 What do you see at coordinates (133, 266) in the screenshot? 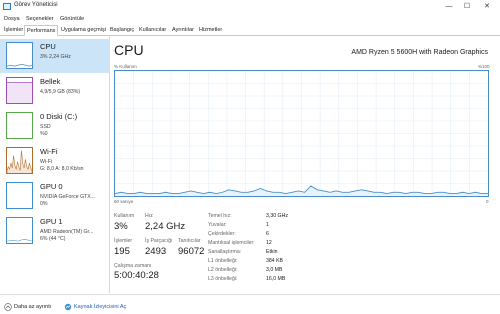
I see `uptime-label: Çalışma zamanı` at bounding box center [133, 266].